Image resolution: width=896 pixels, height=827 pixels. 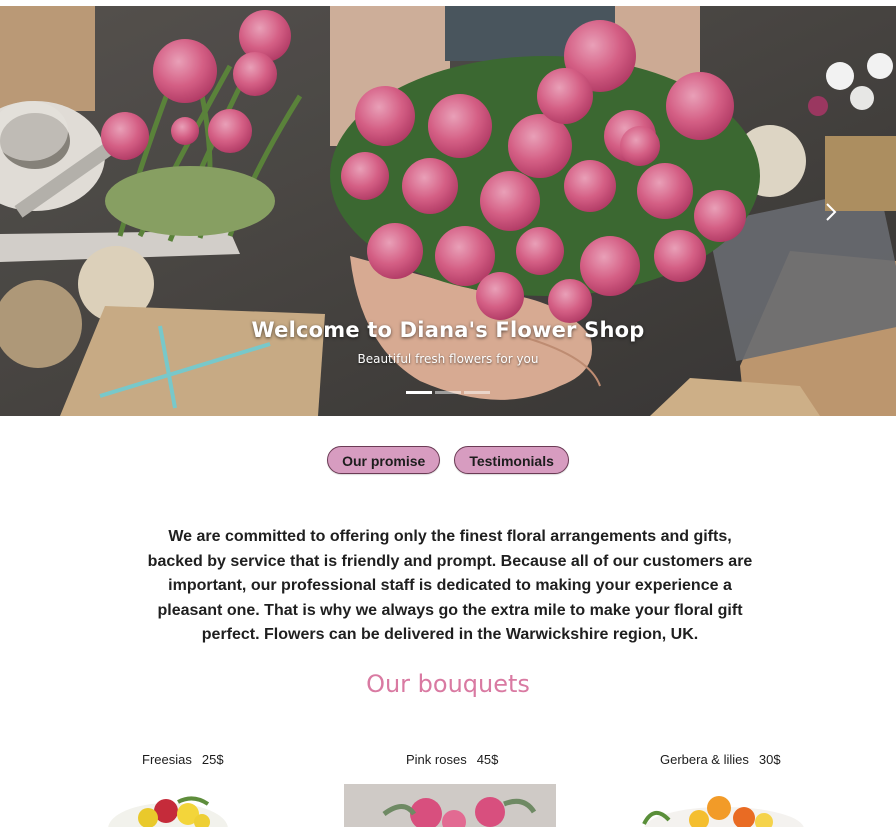 What do you see at coordinates (384, 460) in the screenshot?
I see `our-promise-button: Our promise` at bounding box center [384, 460].